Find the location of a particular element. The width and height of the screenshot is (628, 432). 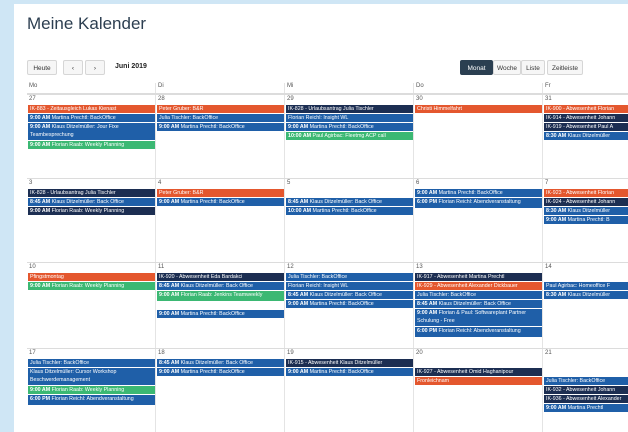

calendar-event: IK-923 - Abwesenheit Florian is located at coordinates (586, 193).